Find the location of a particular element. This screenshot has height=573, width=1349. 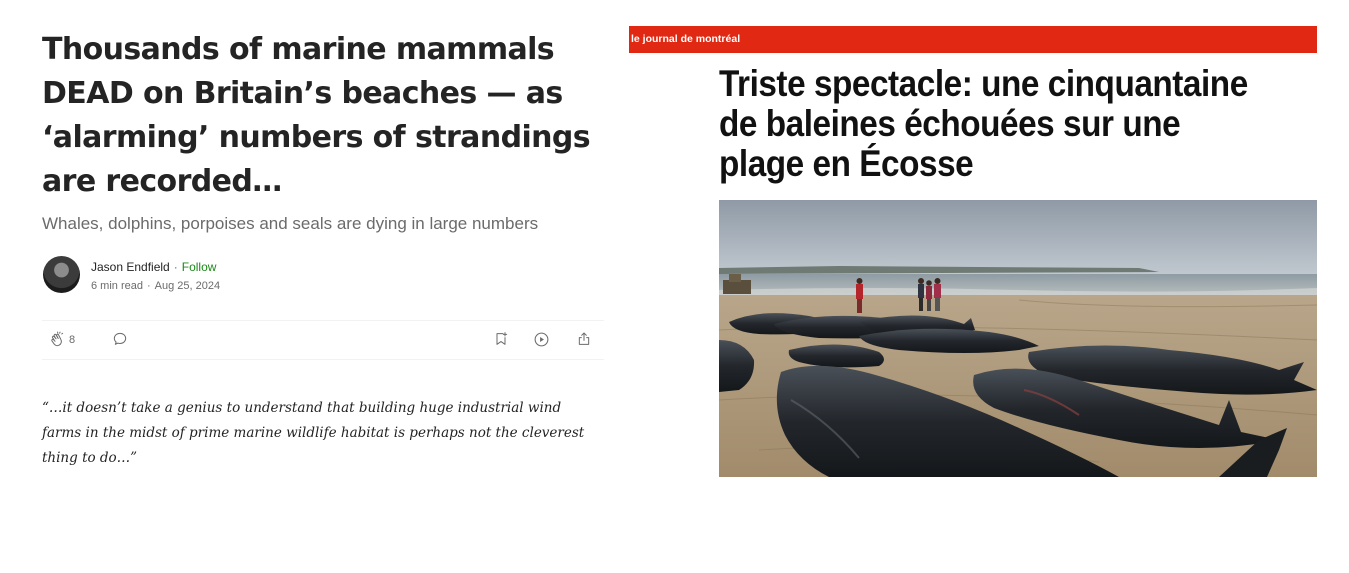

clap-button: 8 is located at coordinates (62, 339).